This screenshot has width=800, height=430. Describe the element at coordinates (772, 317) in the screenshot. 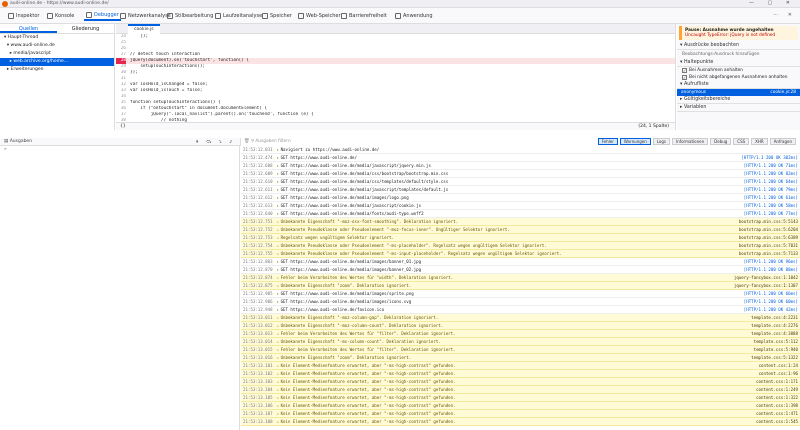

I see `log-source: template.css:4:2231` at that location.